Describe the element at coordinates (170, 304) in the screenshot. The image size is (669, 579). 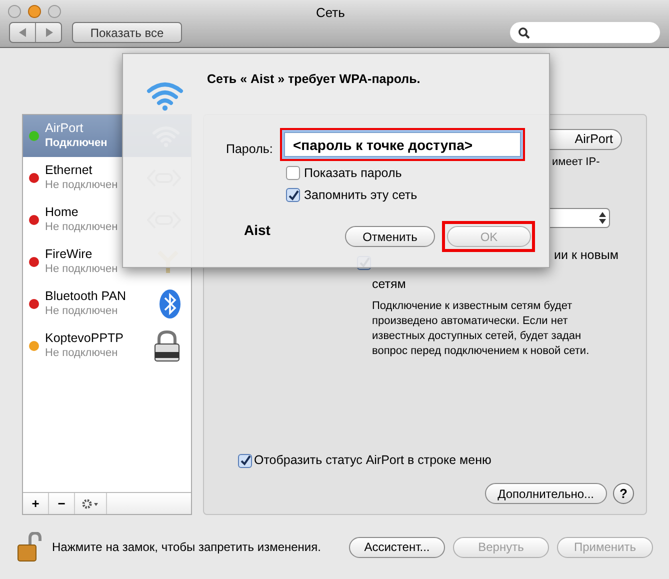
I see `bluetooth-icon` at that location.